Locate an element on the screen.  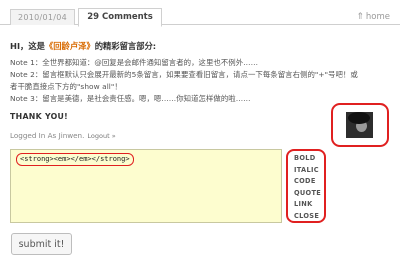
login-status: Logged In As Jinwen. Logout » is located at coordinates (63, 135).